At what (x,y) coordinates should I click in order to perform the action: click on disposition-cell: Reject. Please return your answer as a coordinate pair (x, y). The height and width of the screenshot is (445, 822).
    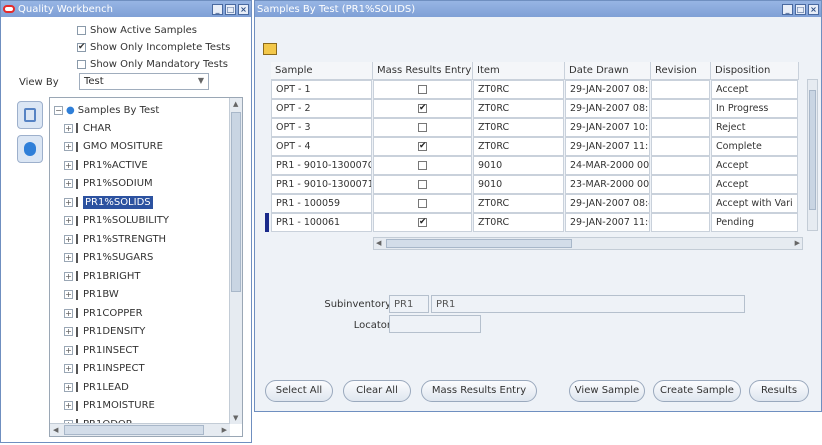
    Looking at the image, I should click on (754, 127).